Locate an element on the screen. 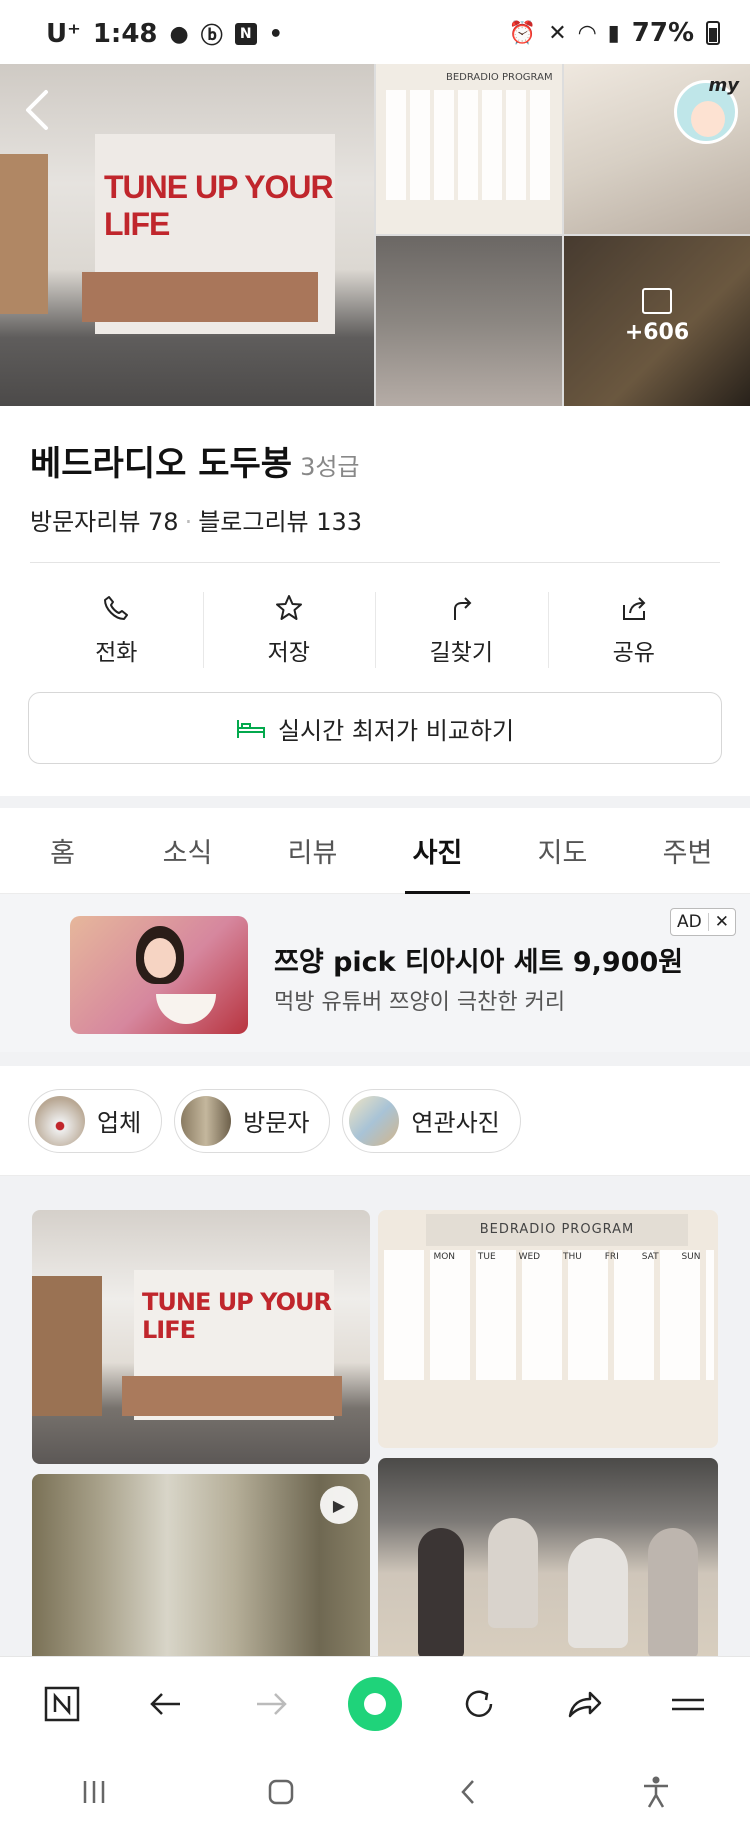 Image resolution: width=750 pixels, height=1834 pixels. menu-button is located at coordinates (688, 1704).